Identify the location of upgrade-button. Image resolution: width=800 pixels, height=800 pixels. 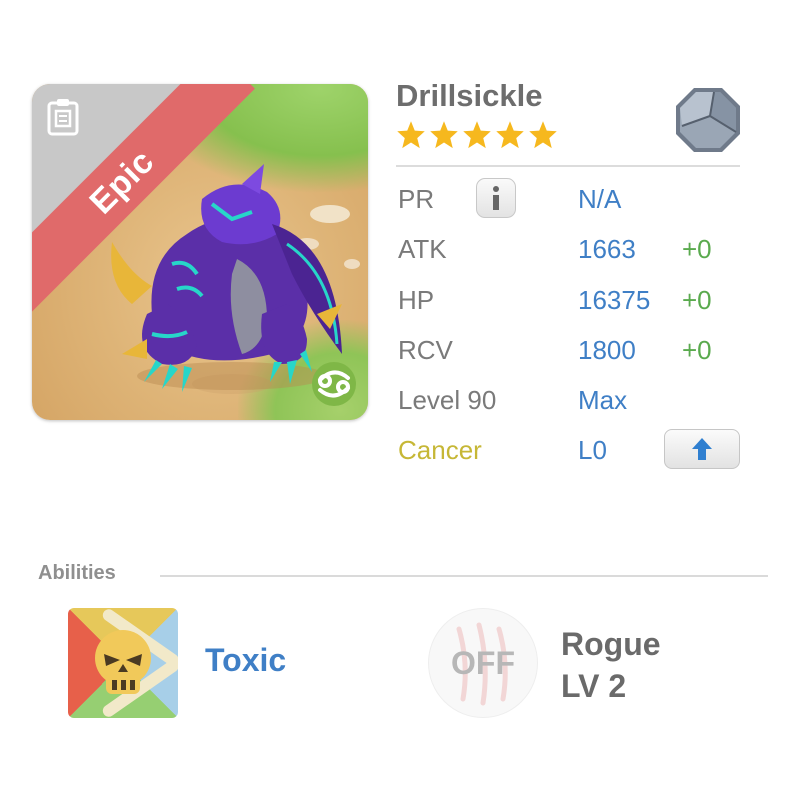
(702, 449).